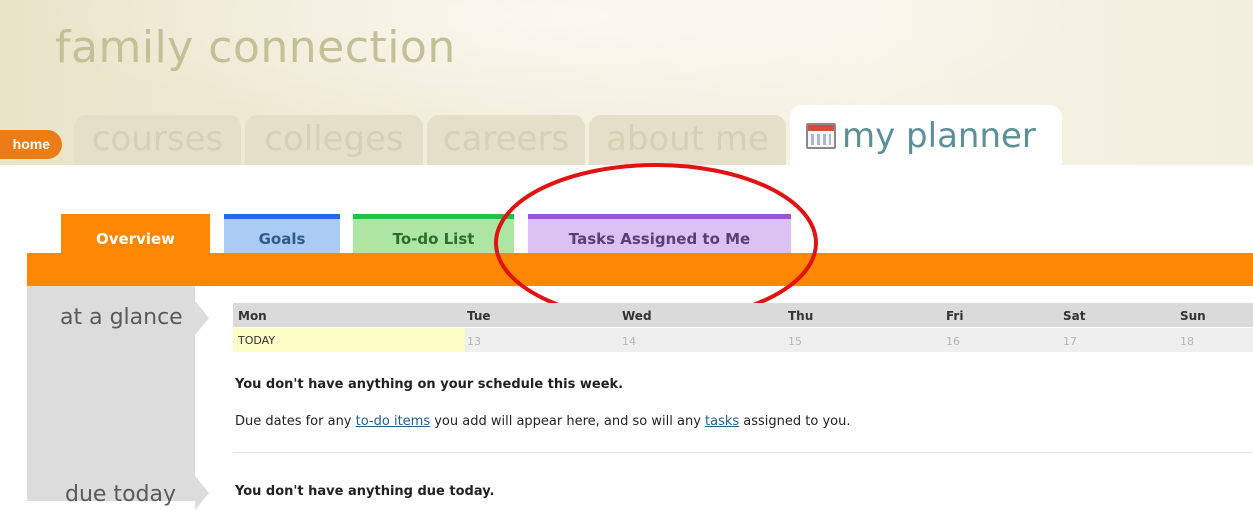  What do you see at coordinates (955, 316) in the screenshot?
I see `day-fri: Fri` at bounding box center [955, 316].